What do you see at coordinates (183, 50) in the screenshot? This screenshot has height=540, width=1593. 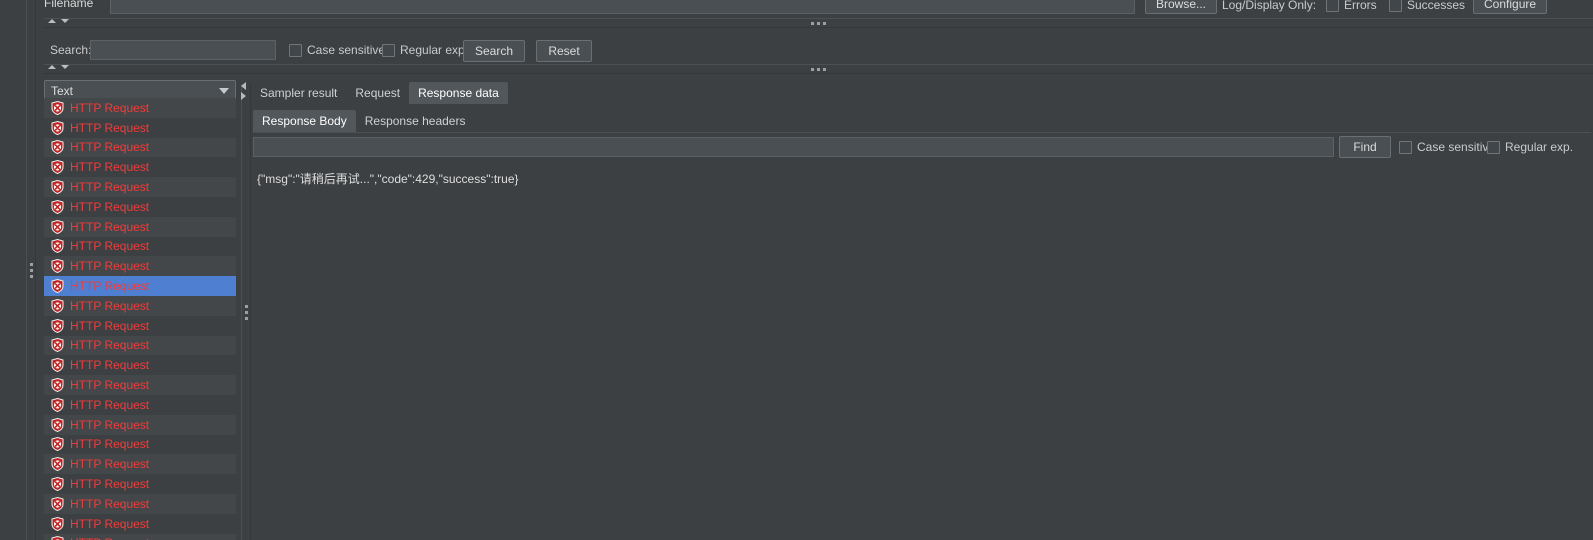 I see `search-input` at bounding box center [183, 50].